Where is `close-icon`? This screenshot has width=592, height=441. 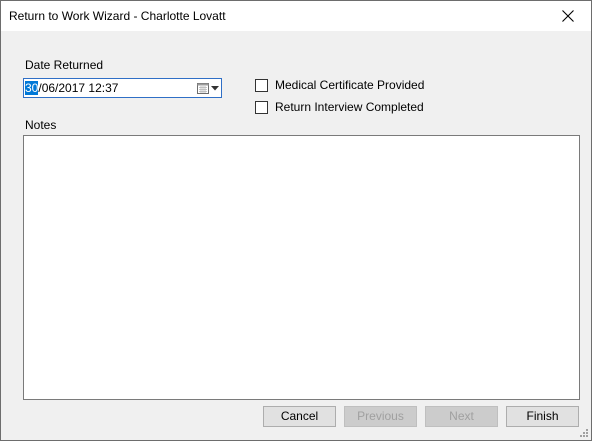
close-icon is located at coordinates (568, 16).